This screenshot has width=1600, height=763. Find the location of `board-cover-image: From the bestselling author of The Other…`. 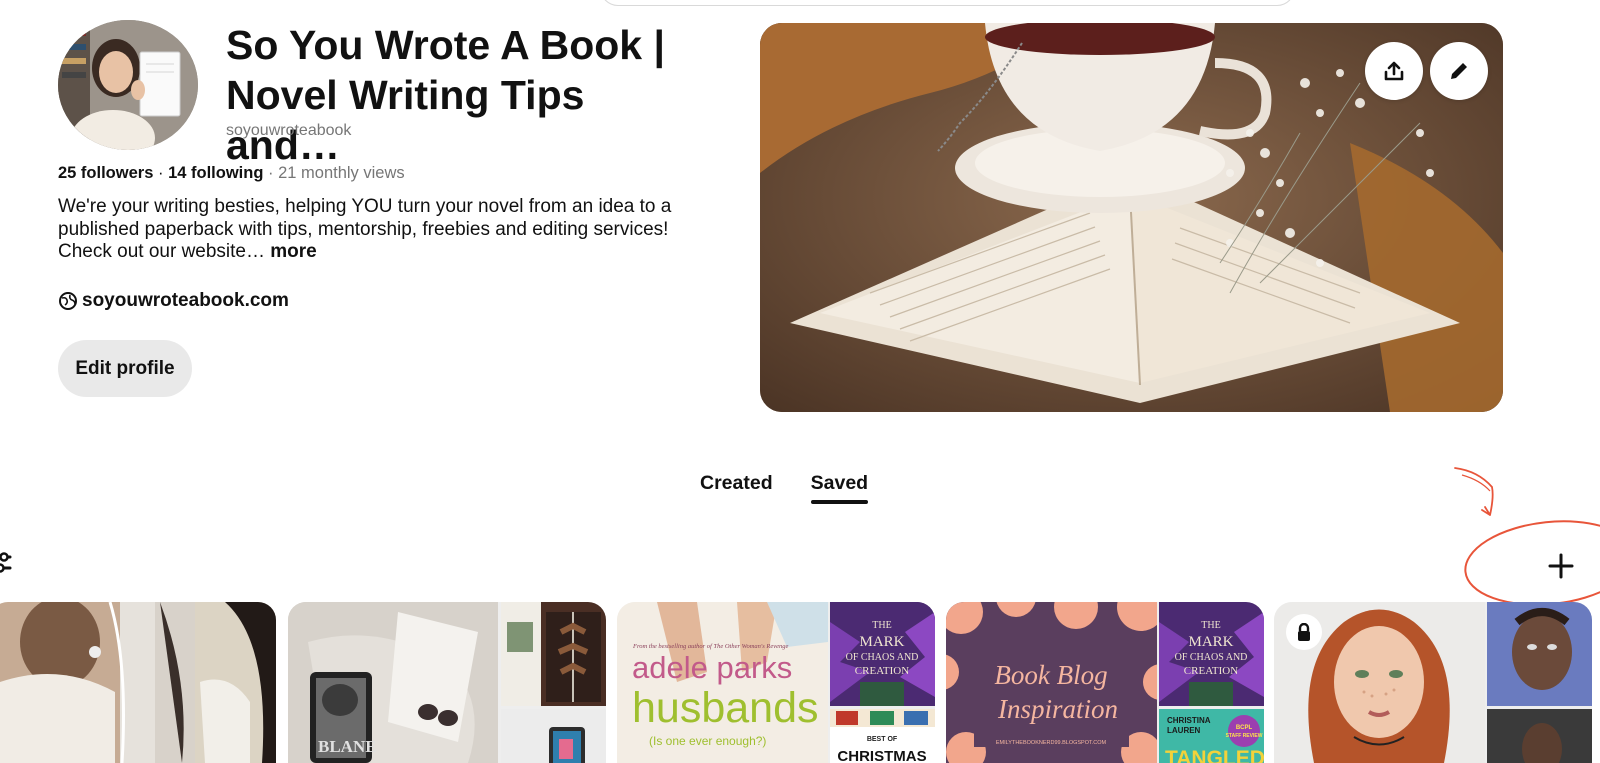

board-cover-image: From the bestselling author of The Other… is located at coordinates (722, 682).